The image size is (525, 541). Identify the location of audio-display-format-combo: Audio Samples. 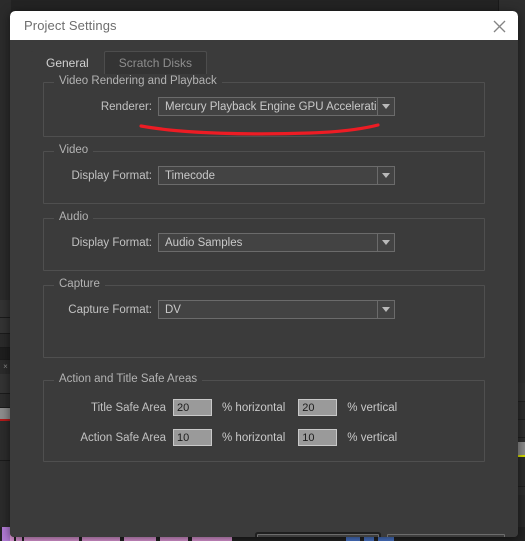
(276, 242).